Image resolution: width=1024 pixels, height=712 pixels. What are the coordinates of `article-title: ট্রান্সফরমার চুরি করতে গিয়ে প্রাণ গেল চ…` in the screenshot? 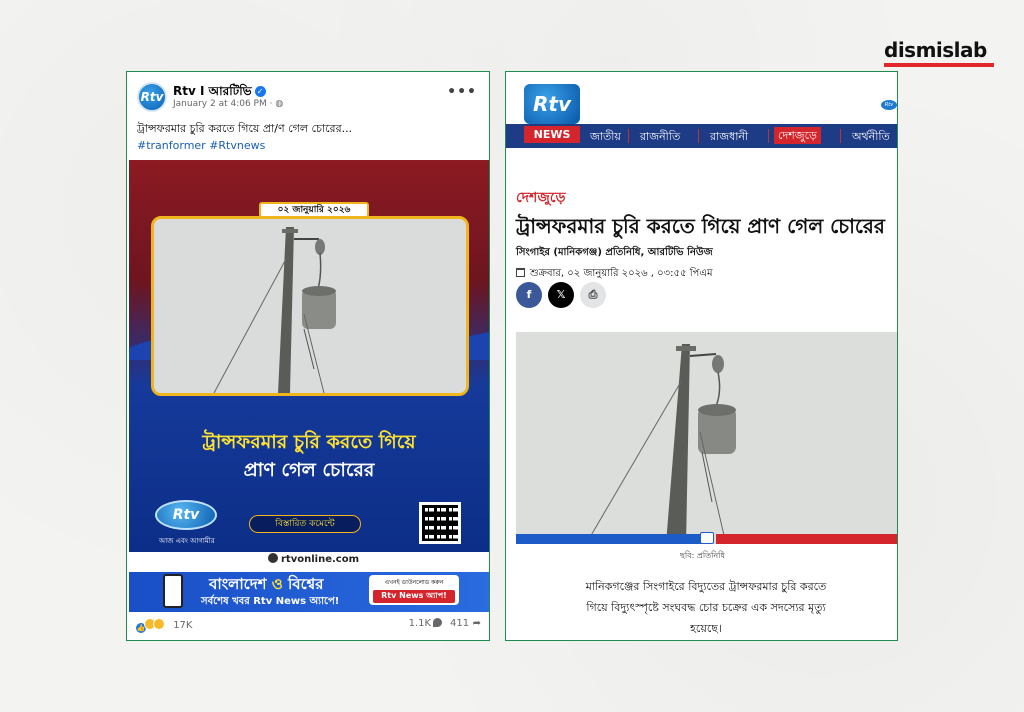 It's located at (700, 226).